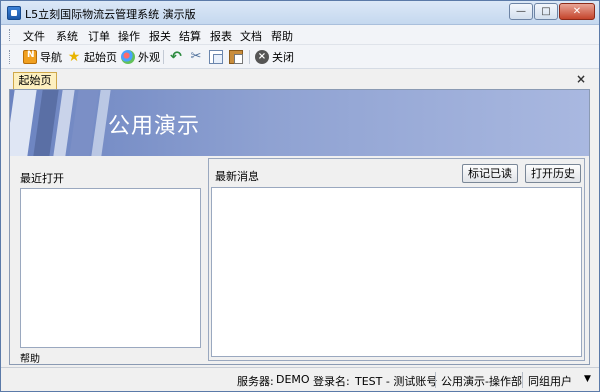 Image resolution: width=600 pixels, height=392 pixels. Describe the element at coordinates (110, 268) in the screenshot. I see `recent-list` at that location.